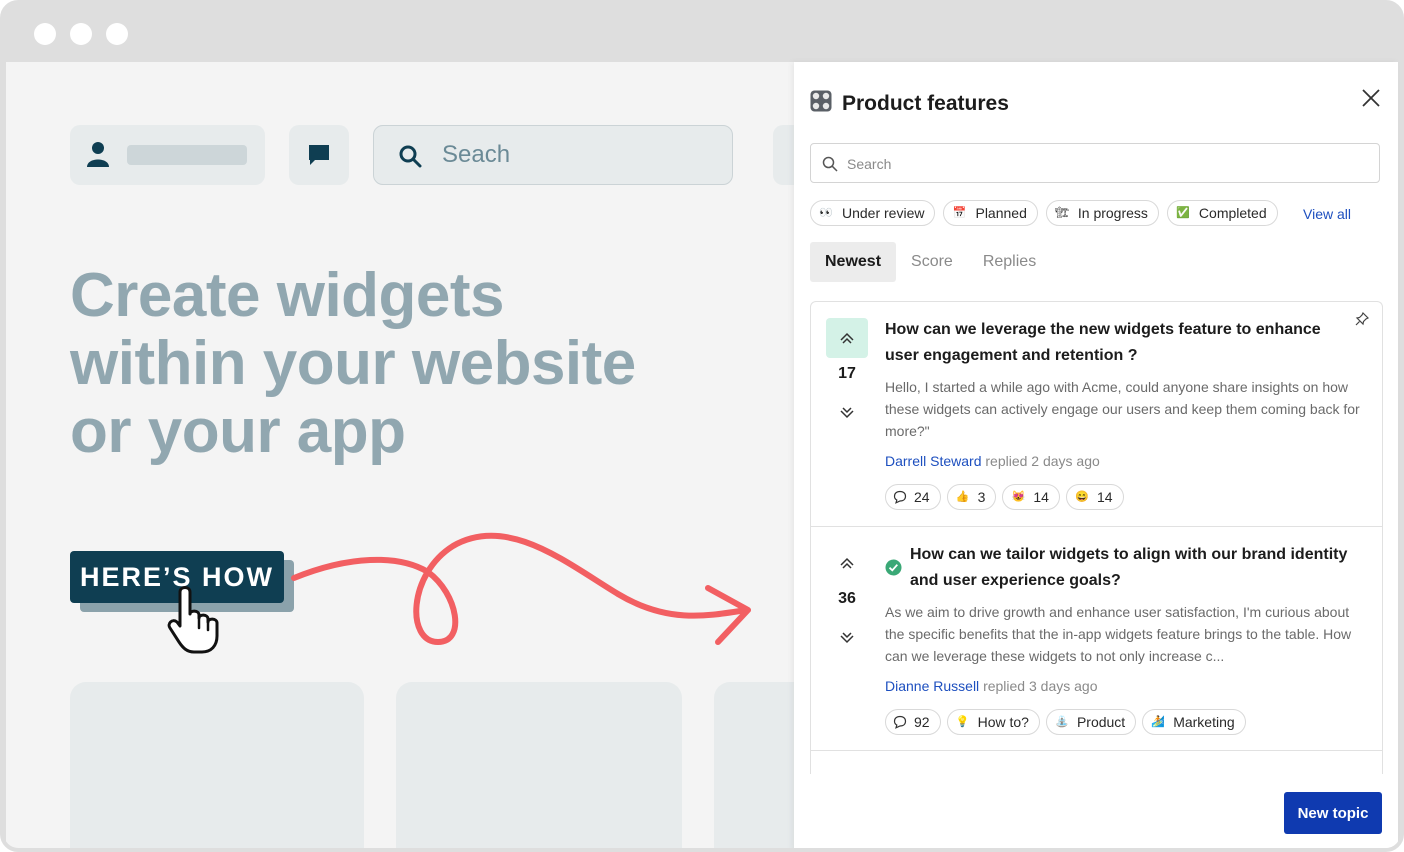 The image size is (1404, 852). Describe the element at coordinates (1003, 722) in the screenshot. I see `chip-label: How to?` at that location.